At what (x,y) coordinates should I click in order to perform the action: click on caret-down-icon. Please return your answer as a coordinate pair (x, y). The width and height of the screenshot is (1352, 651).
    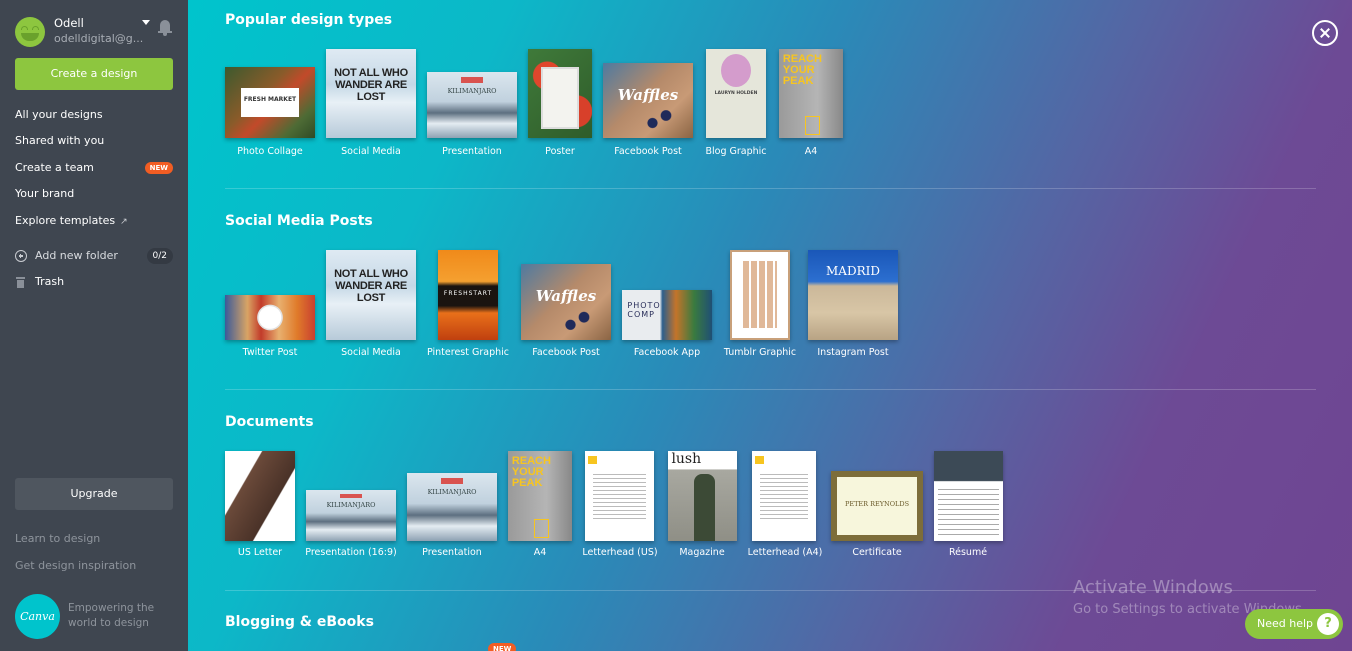
    Looking at the image, I should click on (146, 22).